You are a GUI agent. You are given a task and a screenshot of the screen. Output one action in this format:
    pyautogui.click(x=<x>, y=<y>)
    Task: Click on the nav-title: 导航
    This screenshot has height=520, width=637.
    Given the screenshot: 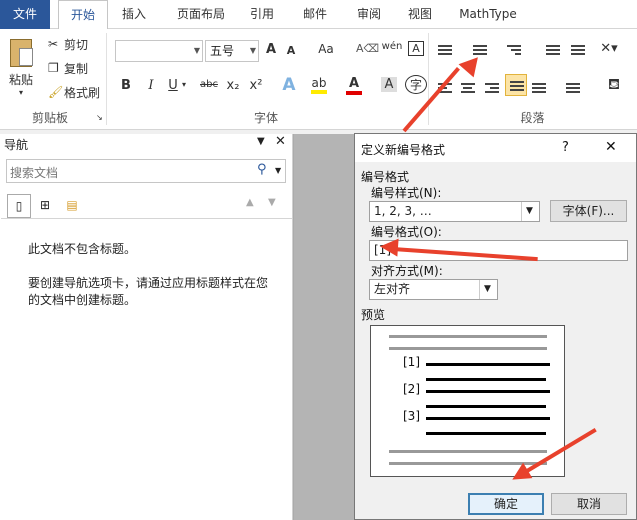 What is the action you would take?
    pyautogui.click(x=16, y=145)
    